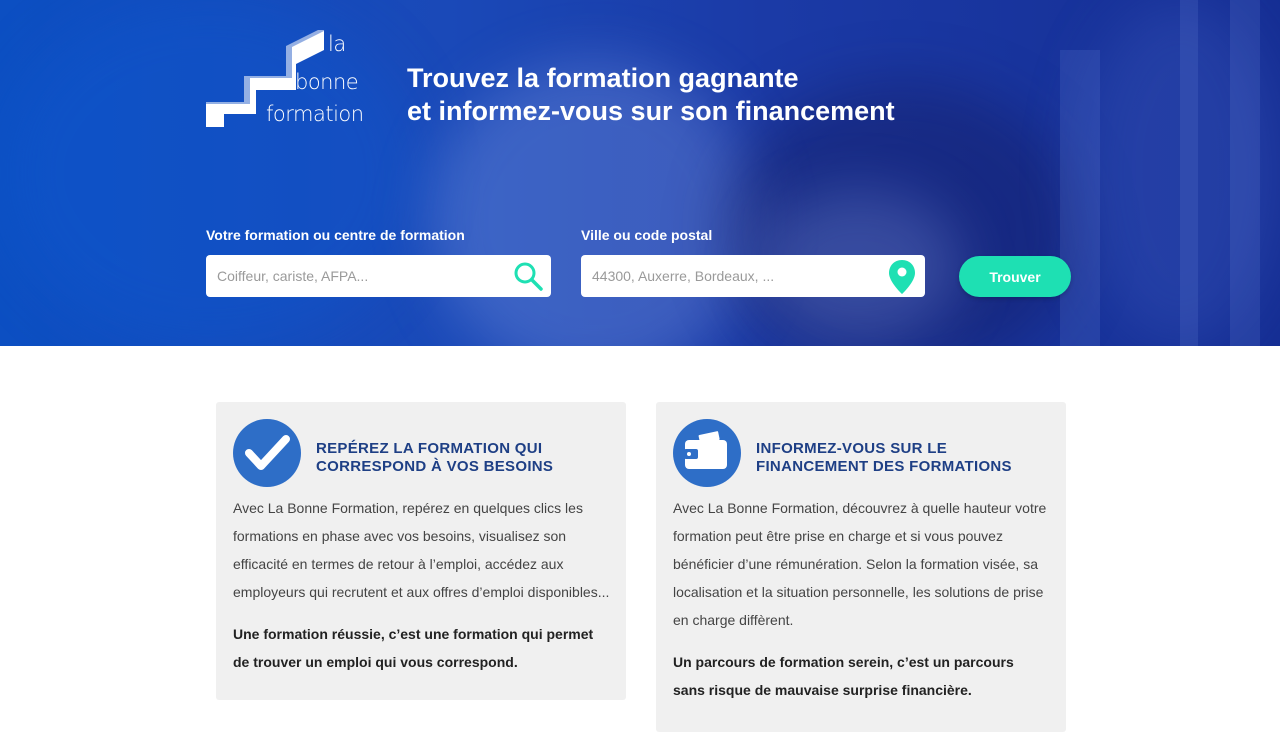 Image resolution: width=1280 pixels, height=732 pixels. I want to click on tagline-text: et, so click(423, 111).